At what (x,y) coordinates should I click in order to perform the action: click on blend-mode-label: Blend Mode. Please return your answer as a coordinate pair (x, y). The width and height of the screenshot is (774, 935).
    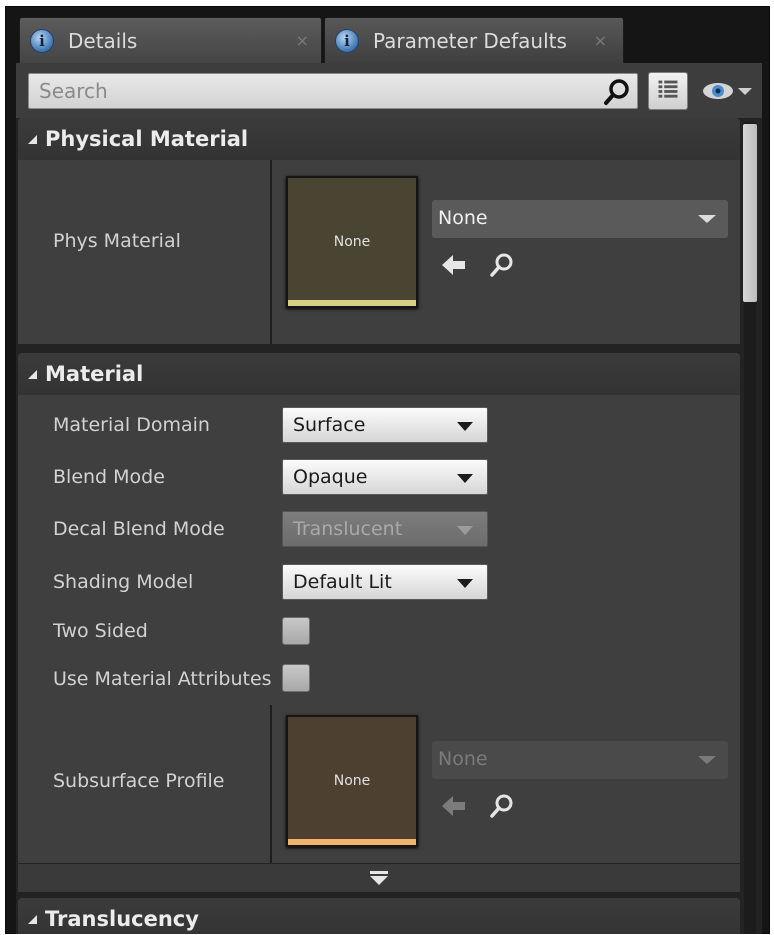
    Looking at the image, I should click on (109, 477).